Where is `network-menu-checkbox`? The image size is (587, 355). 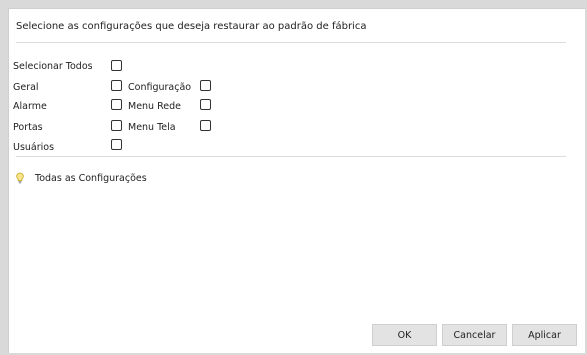
network-menu-checkbox is located at coordinates (205, 104).